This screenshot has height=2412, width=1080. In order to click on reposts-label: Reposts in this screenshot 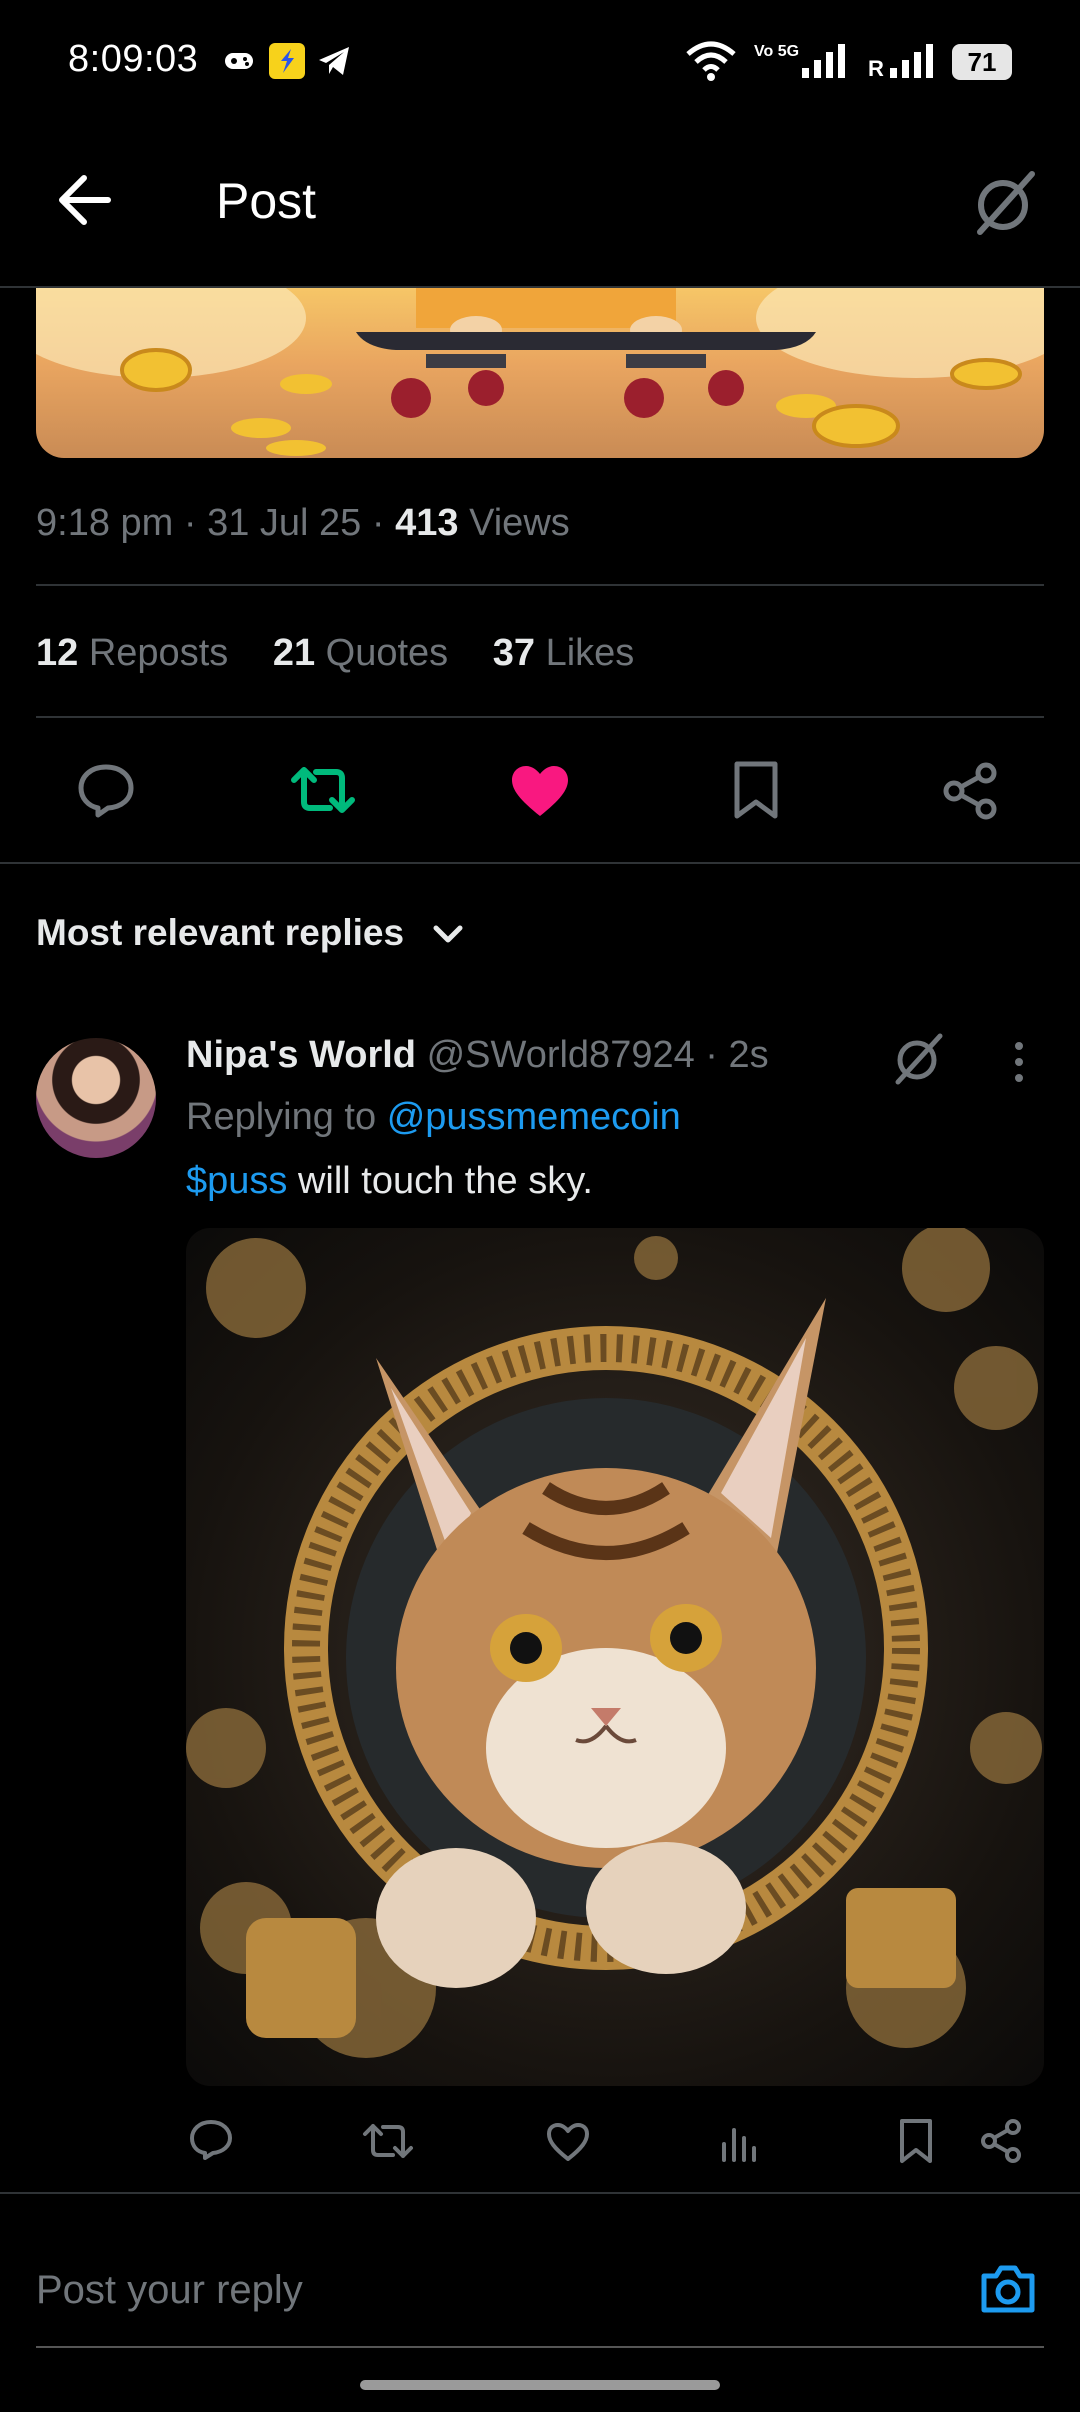, I will do `click(158, 653)`.